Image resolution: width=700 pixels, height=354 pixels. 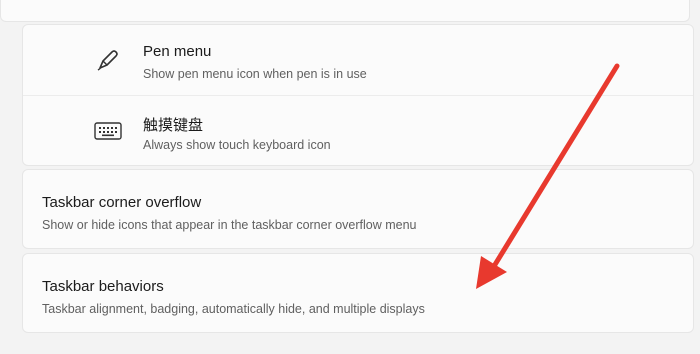 I want to click on previous-setting-card, so click(x=345, y=11).